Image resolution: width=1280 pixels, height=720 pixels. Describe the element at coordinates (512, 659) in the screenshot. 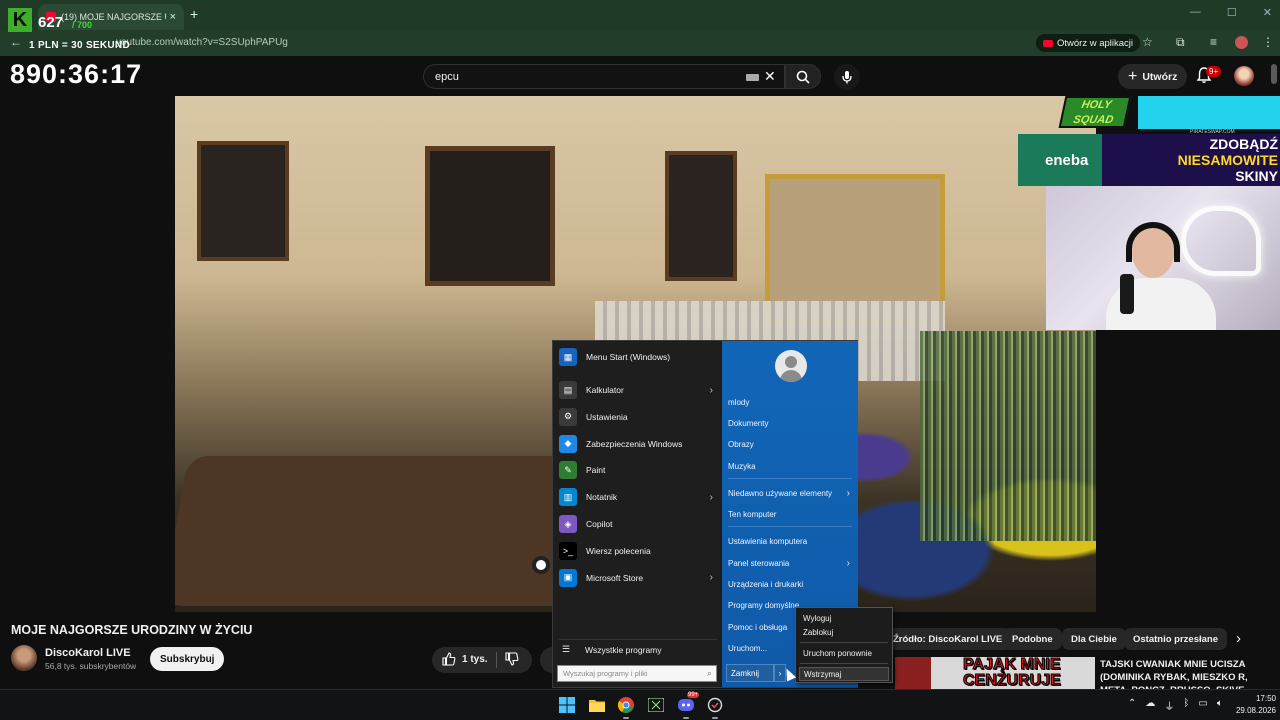

I see `thumbs-down-icon` at that location.